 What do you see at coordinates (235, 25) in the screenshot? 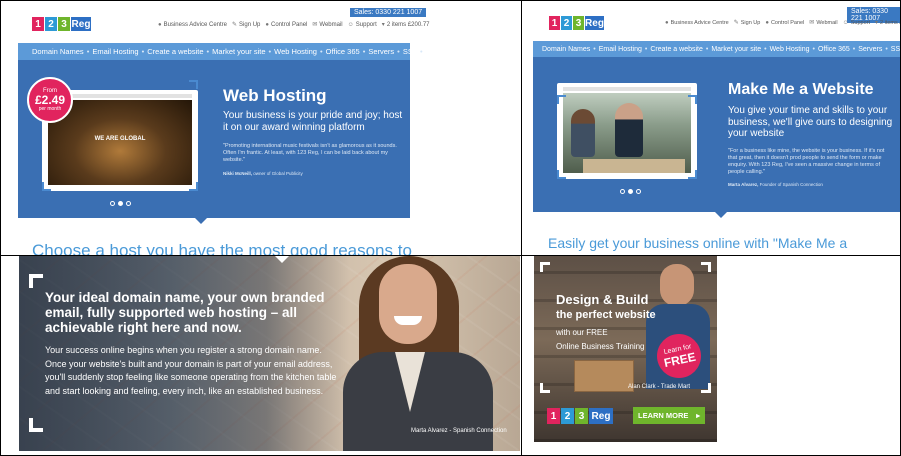
I see `pencil-icon: ✎` at bounding box center [235, 25].